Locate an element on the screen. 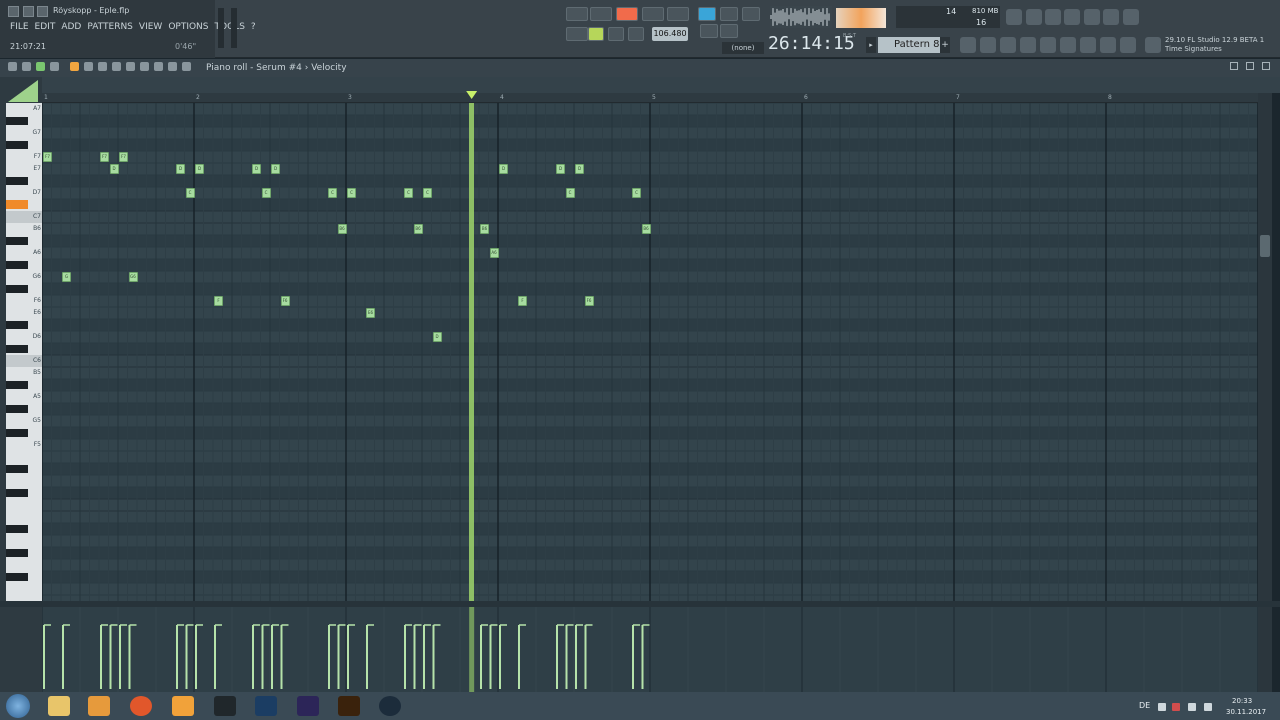  note: F6 is located at coordinates (589, 301).